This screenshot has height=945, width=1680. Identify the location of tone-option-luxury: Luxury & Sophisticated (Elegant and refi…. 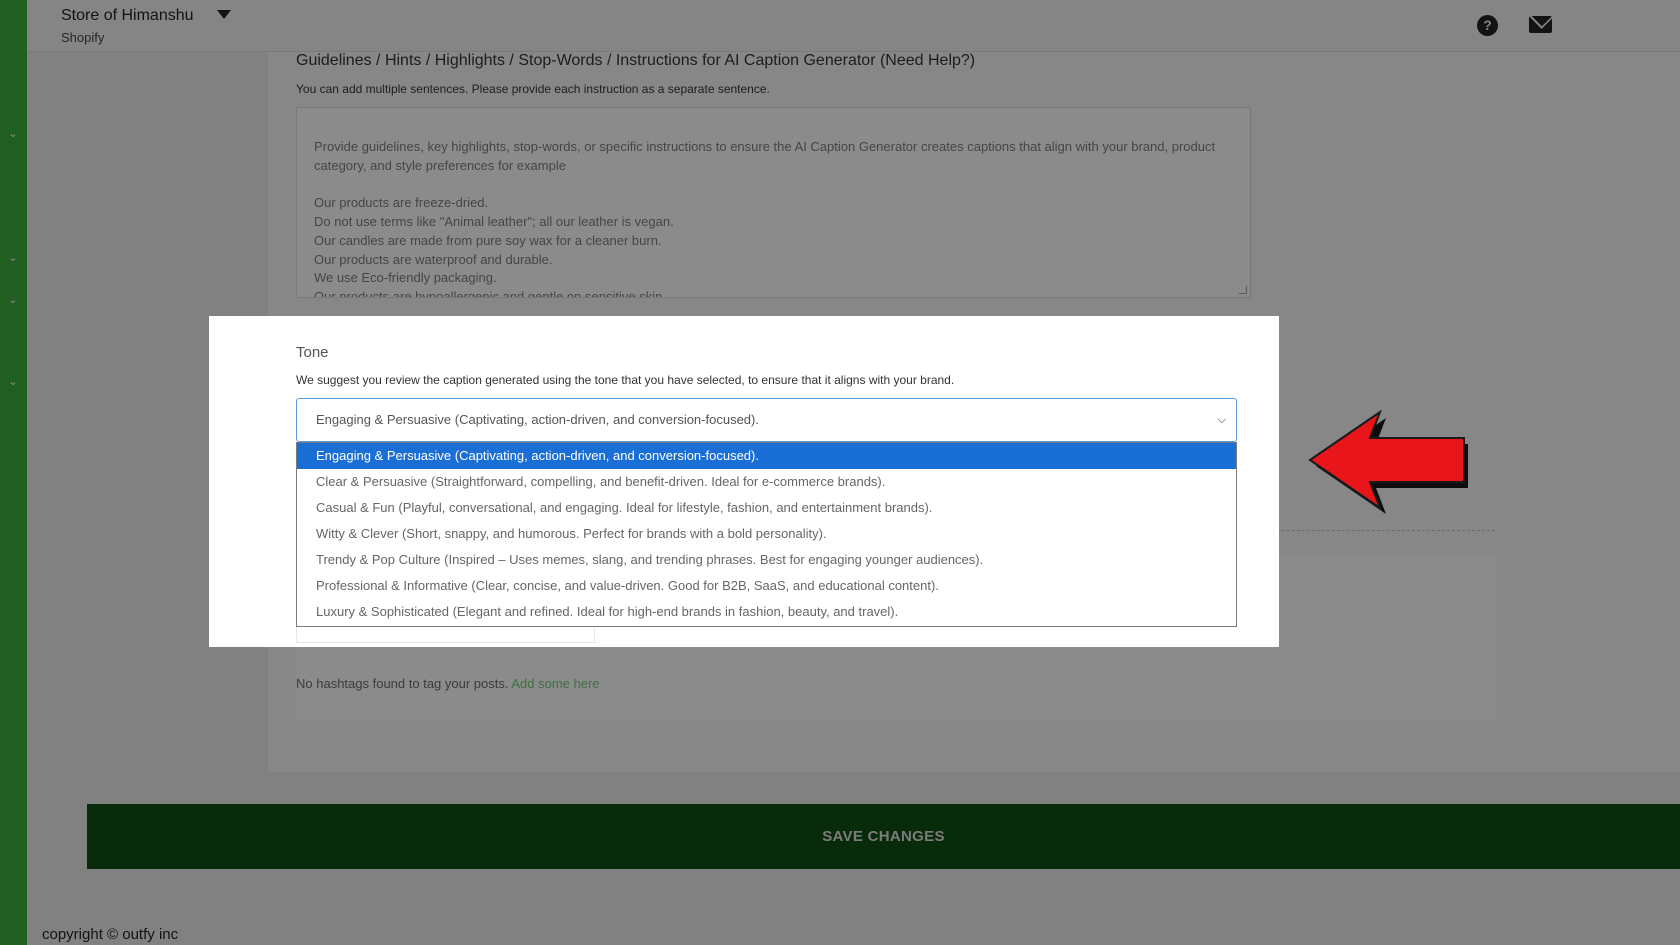
(766, 612).